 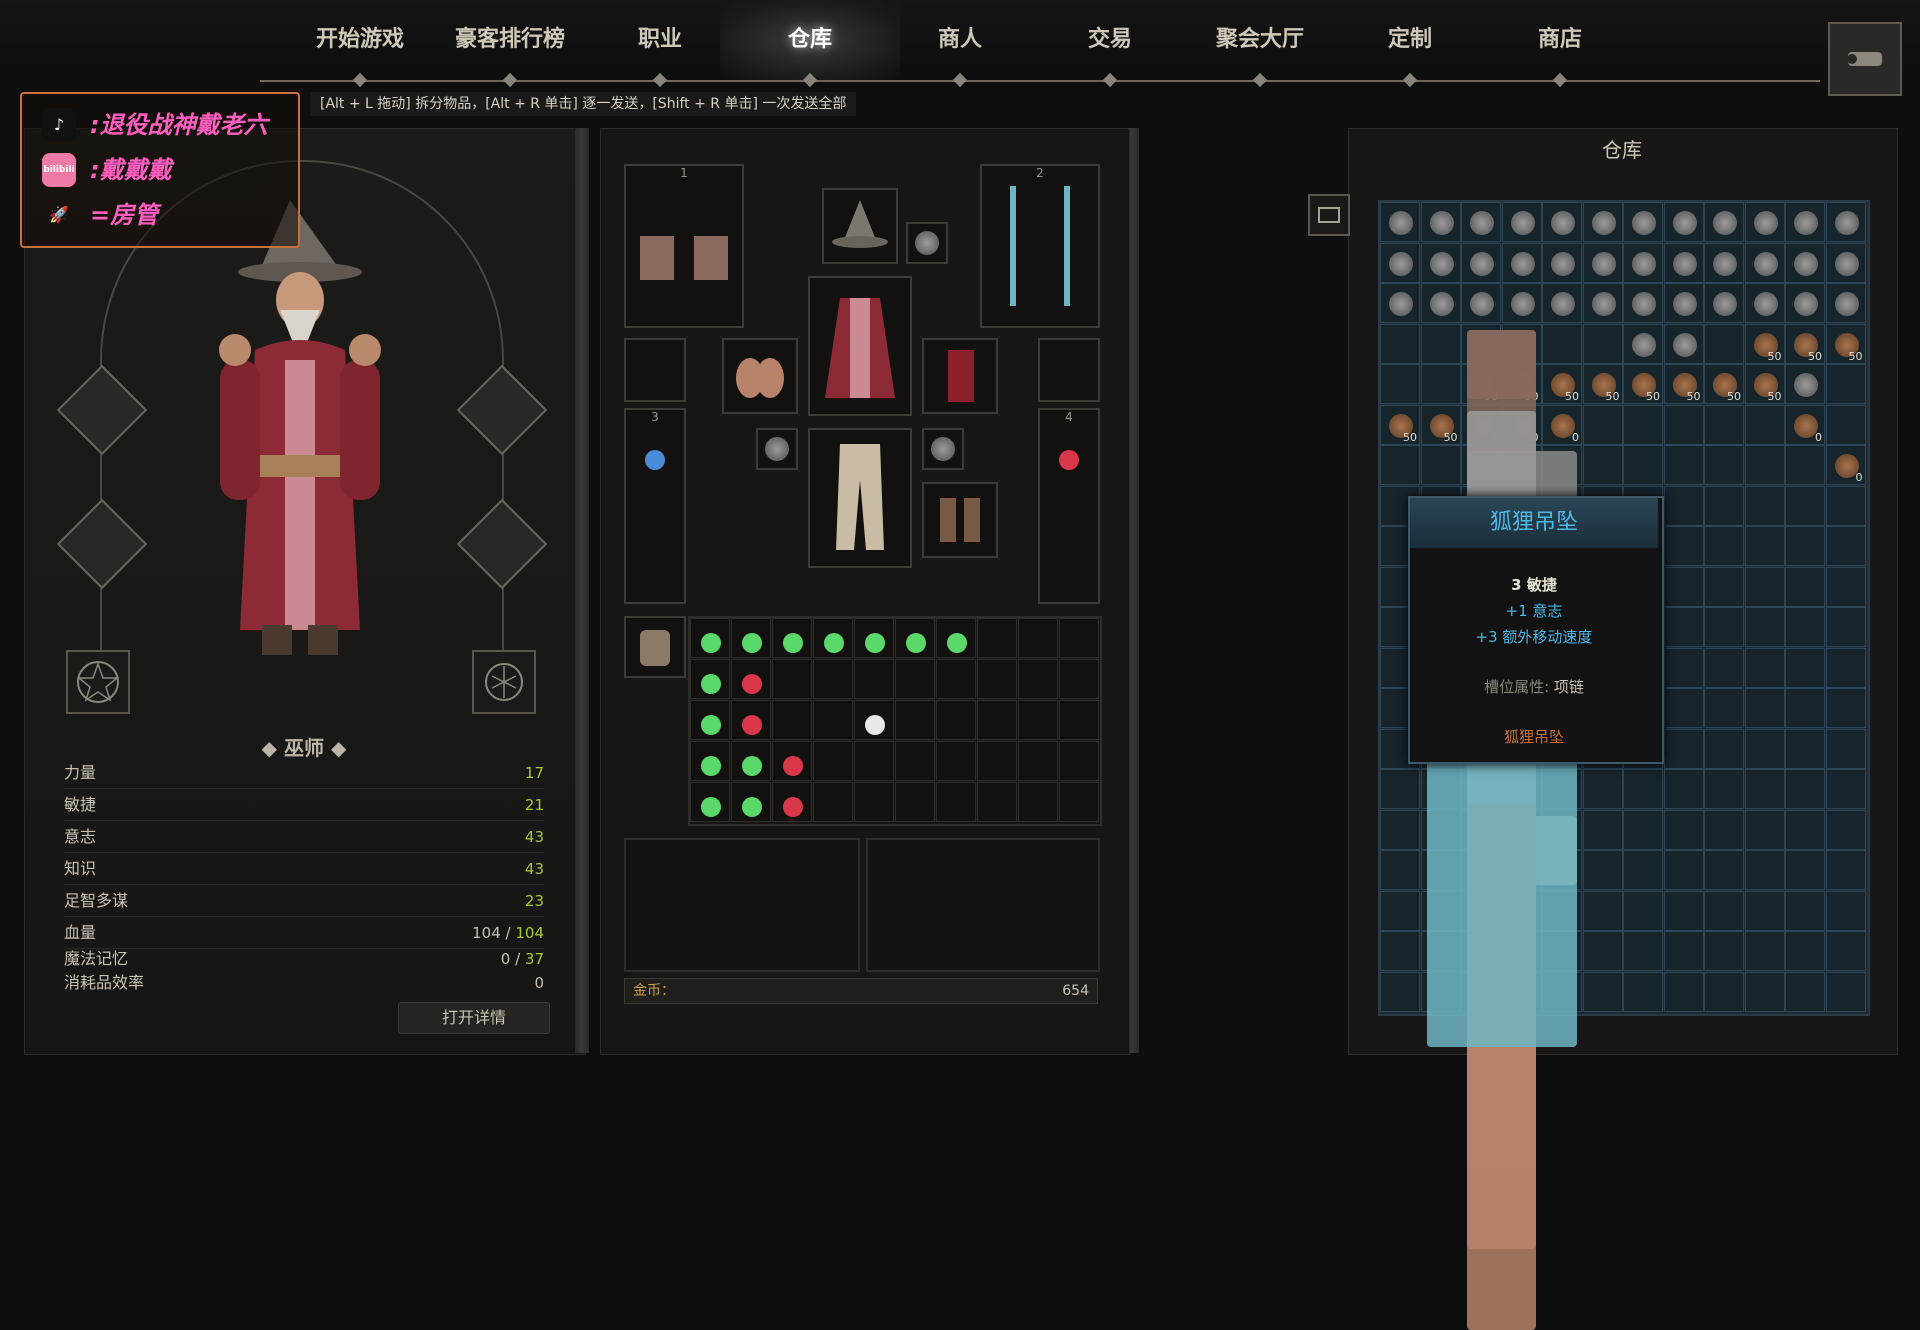 What do you see at coordinates (860, 346) in the screenshot?
I see `chest-slot` at bounding box center [860, 346].